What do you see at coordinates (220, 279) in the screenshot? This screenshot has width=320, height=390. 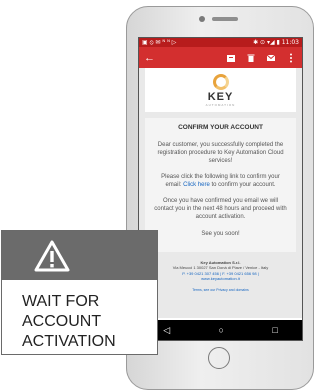 I see `footer-website: www.keyautomation.it` at bounding box center [220, 279].